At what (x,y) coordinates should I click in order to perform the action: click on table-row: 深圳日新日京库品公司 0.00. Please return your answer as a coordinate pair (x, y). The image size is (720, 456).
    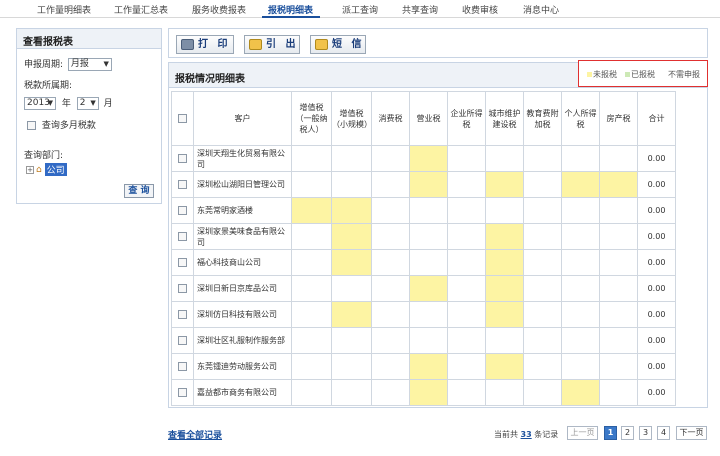
    Looking at the image, I should click on (423, 288).